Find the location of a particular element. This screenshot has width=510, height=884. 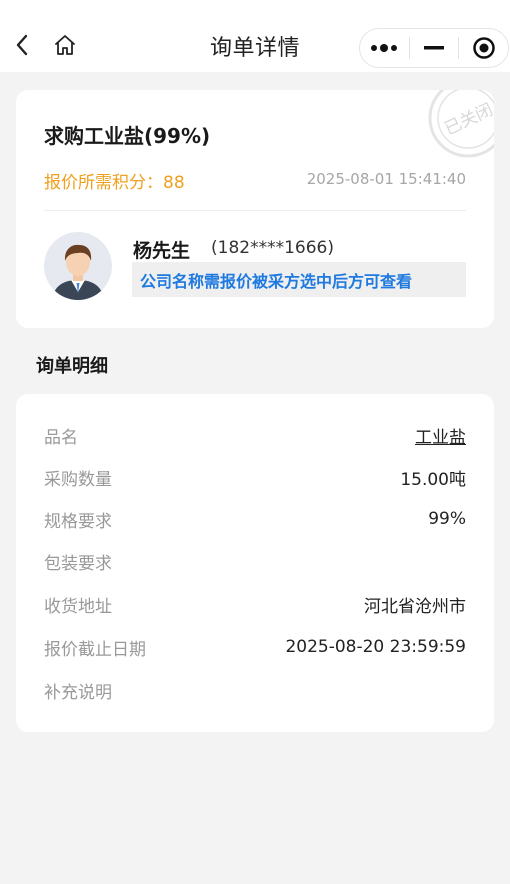

points-value: 88 is located at coordinates (174, 183).